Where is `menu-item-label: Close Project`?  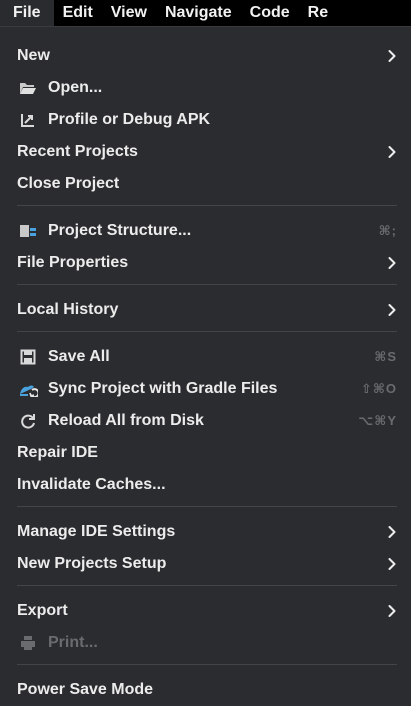 menu-item-label: Close Project is located at coordinates (68, 183).